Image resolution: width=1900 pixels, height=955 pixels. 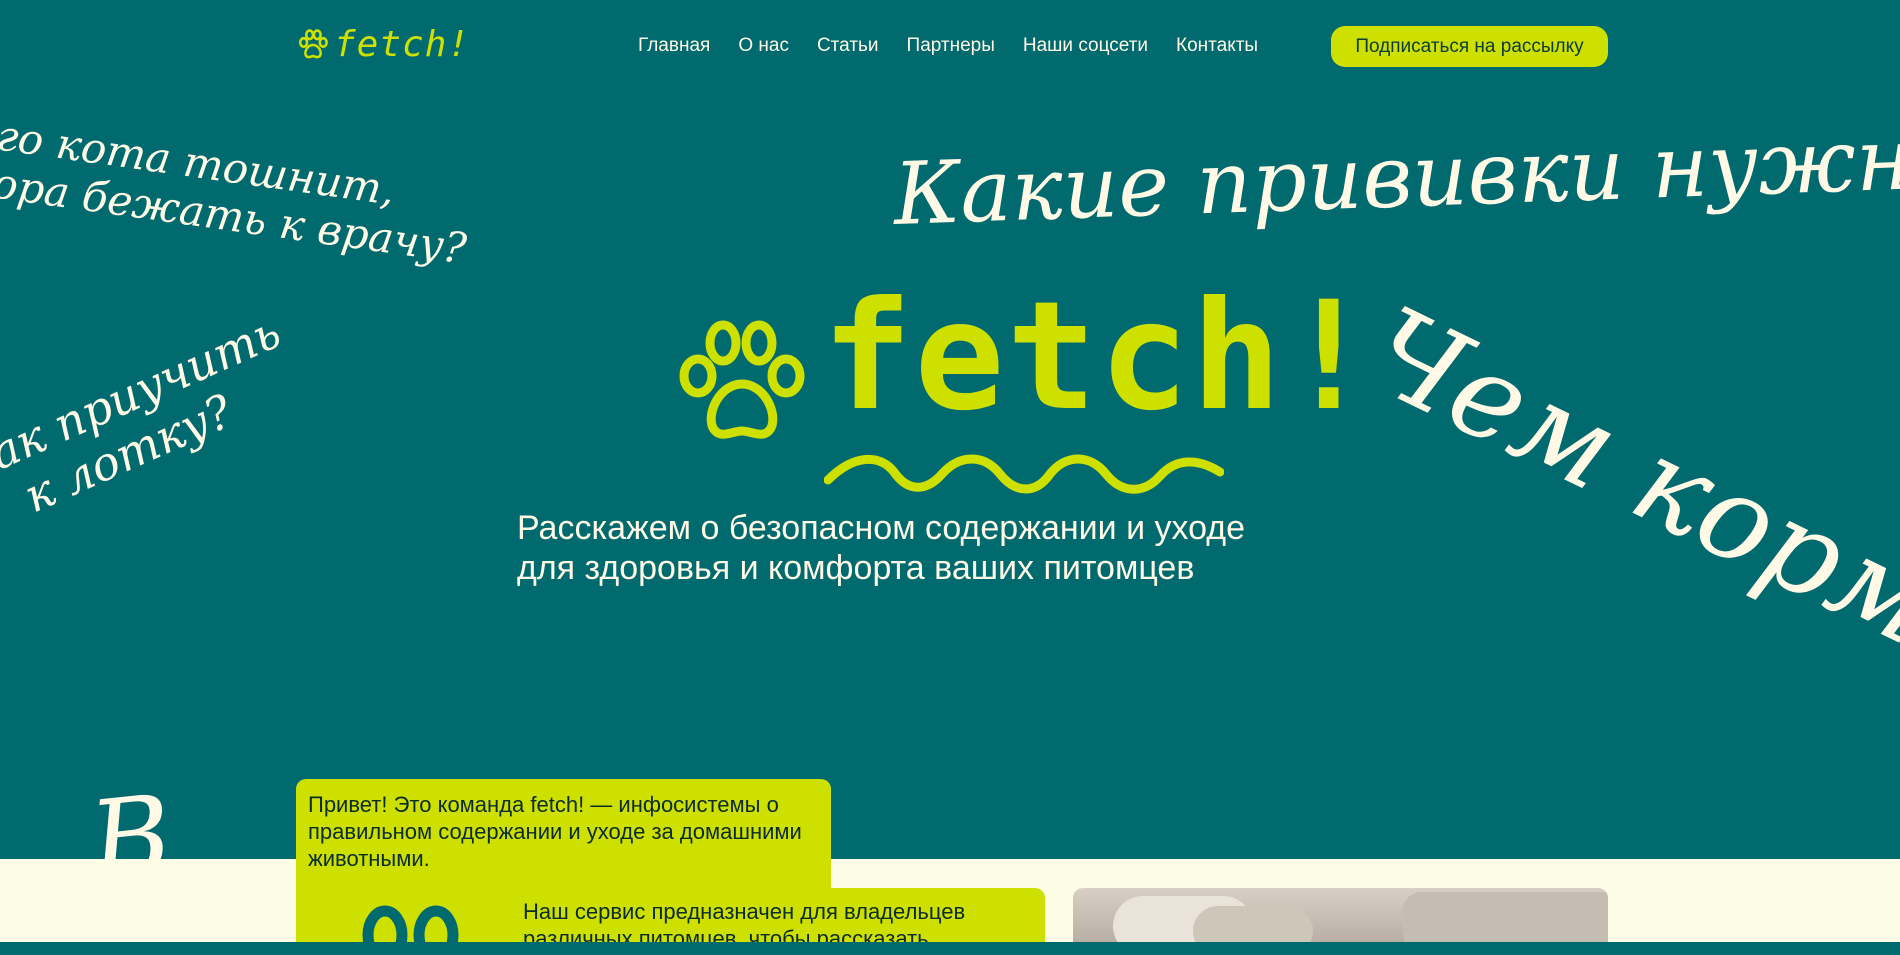 I want to click on nav-item-home: Главная, so click(x=674, y=46).